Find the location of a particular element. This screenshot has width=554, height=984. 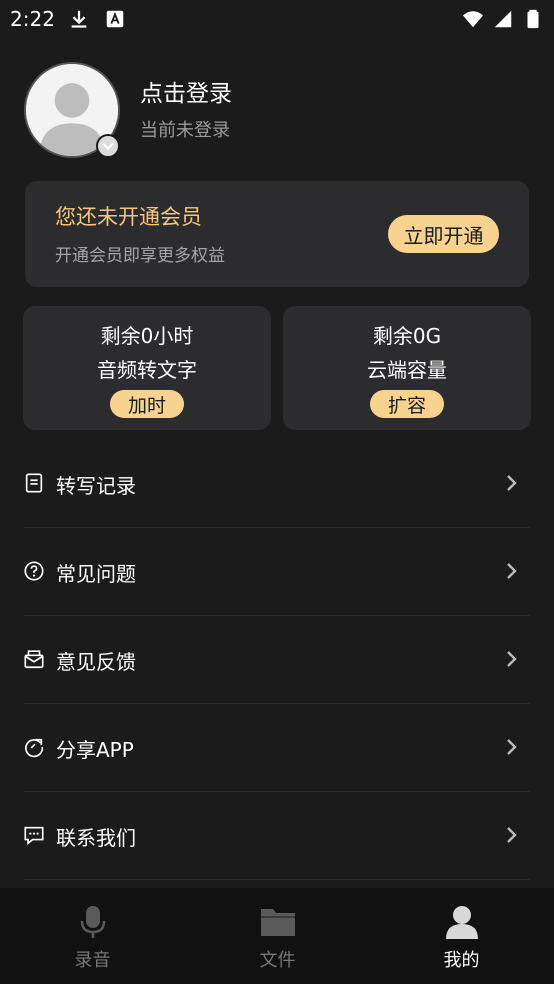

transcription-quota-card: 剩余0小时 音频转文字 加时 is located at coordinates (147, 368).